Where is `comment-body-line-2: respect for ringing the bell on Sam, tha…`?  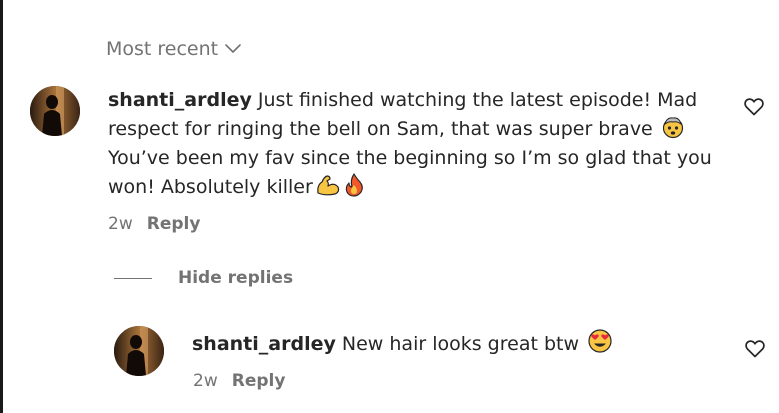 comment-body-line-2: respect for ringing the bell on Sam, tha… is located at coordinates (380, 129).